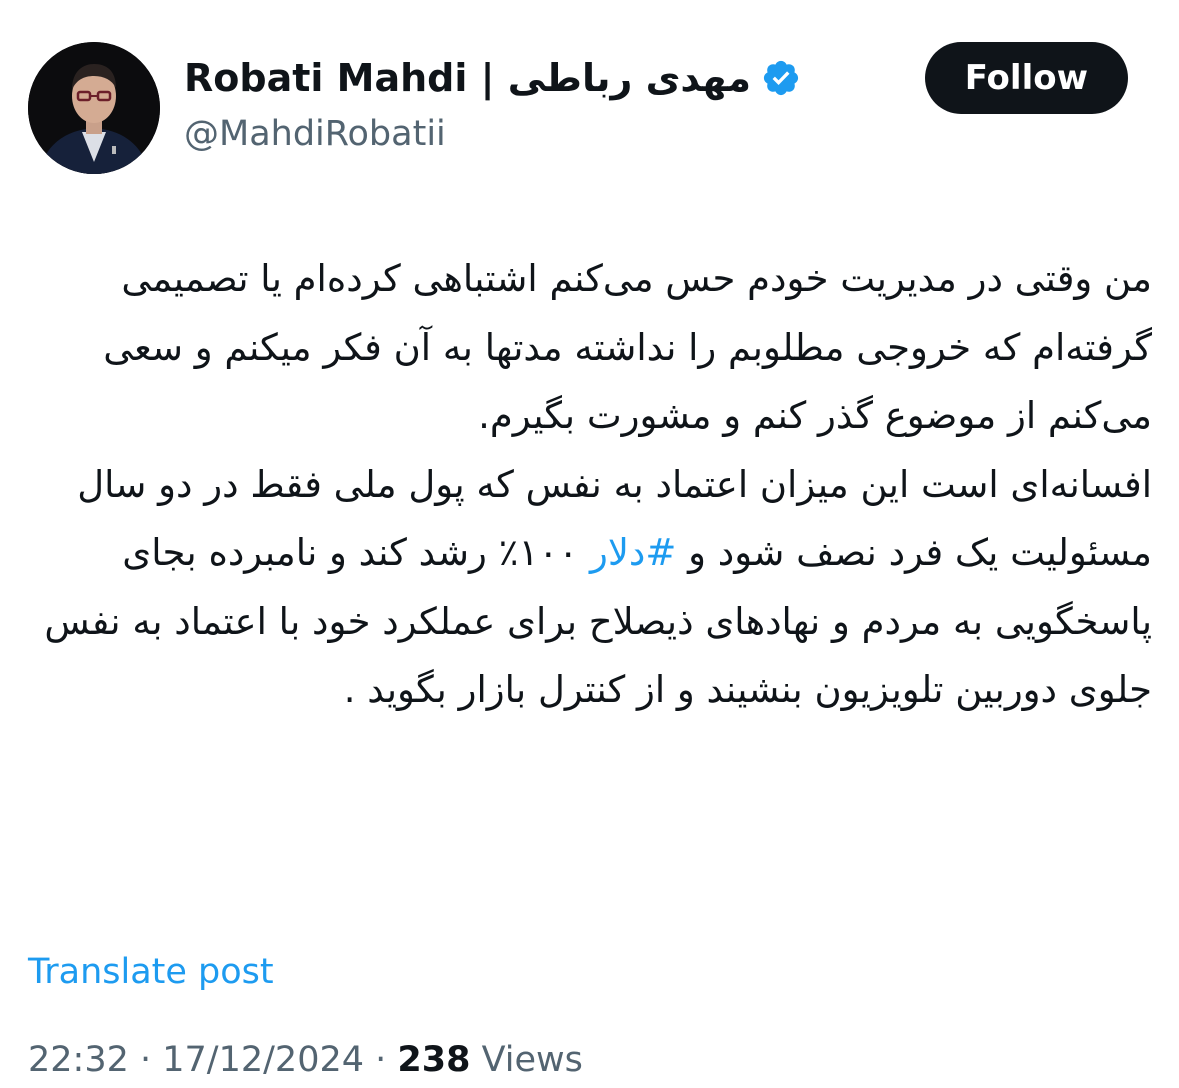  I want to click on tweet-date: 17/12/2024, so click(263, 1060).